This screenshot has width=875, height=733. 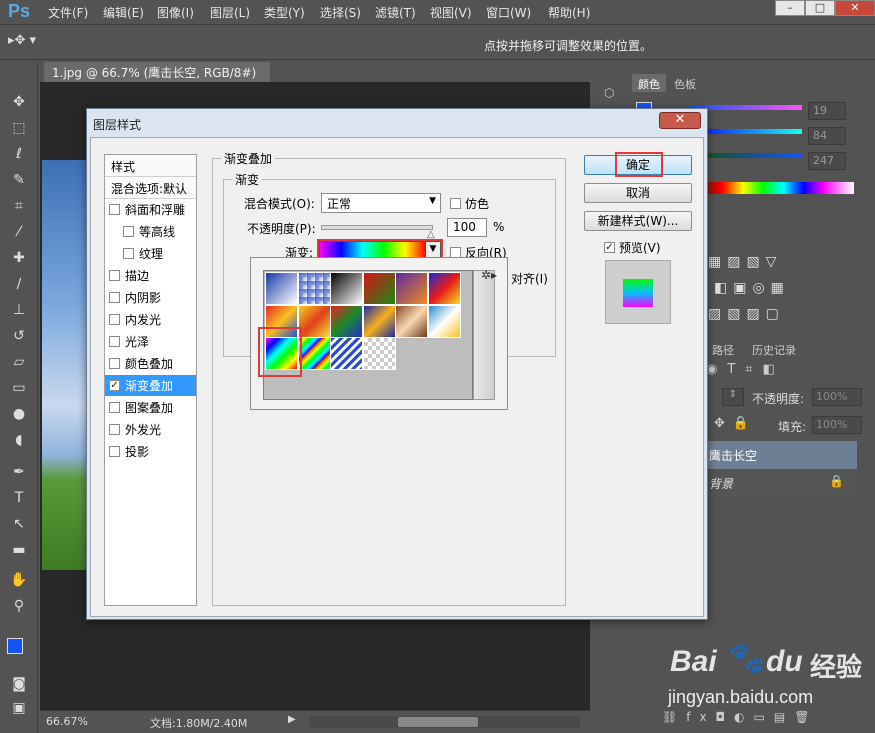 I want to click on crop-tool-icon: ⌗, so click(x=19, y=206).